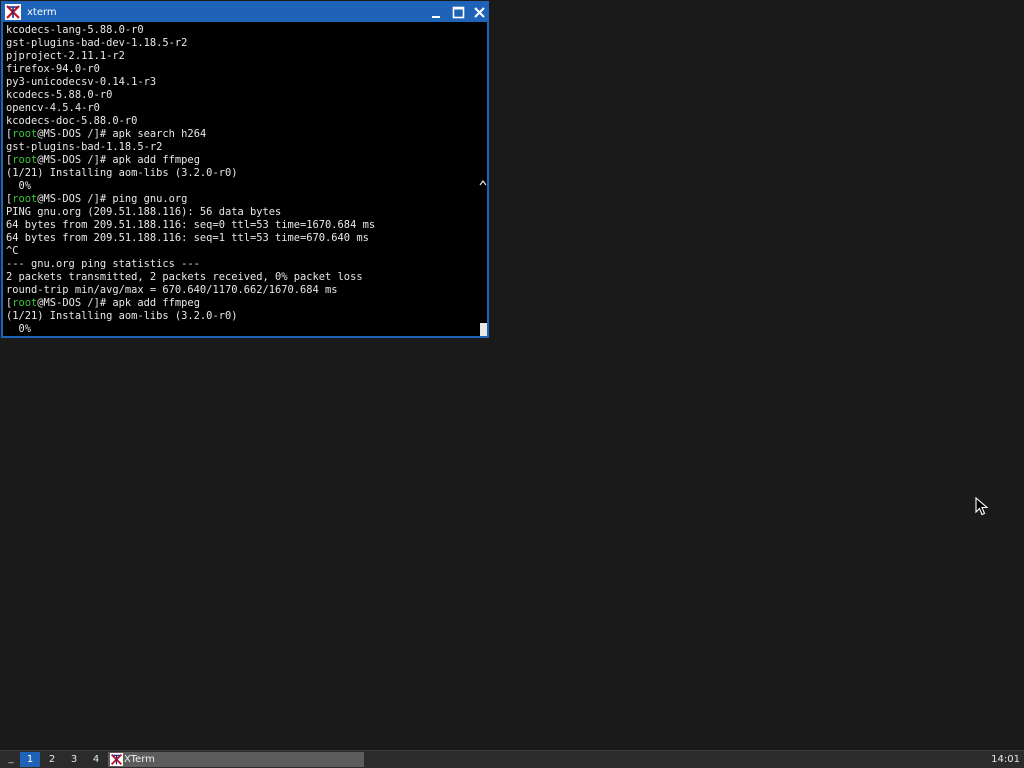 The image size is (1024, 768). I want to click on minimize-button, so click(436, 12).